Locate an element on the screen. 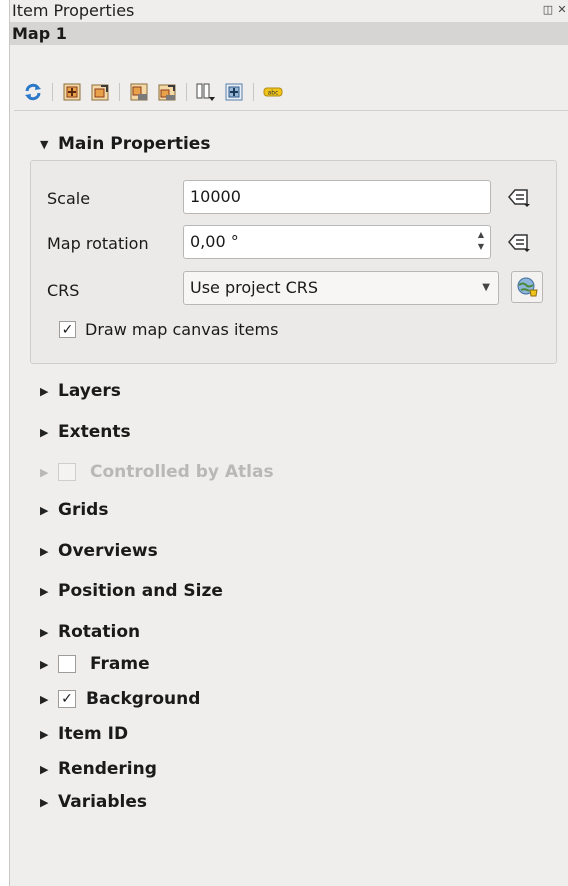 This screenshot has width=568, height=886. svg-text: abc is located at coordinates (273, 93).